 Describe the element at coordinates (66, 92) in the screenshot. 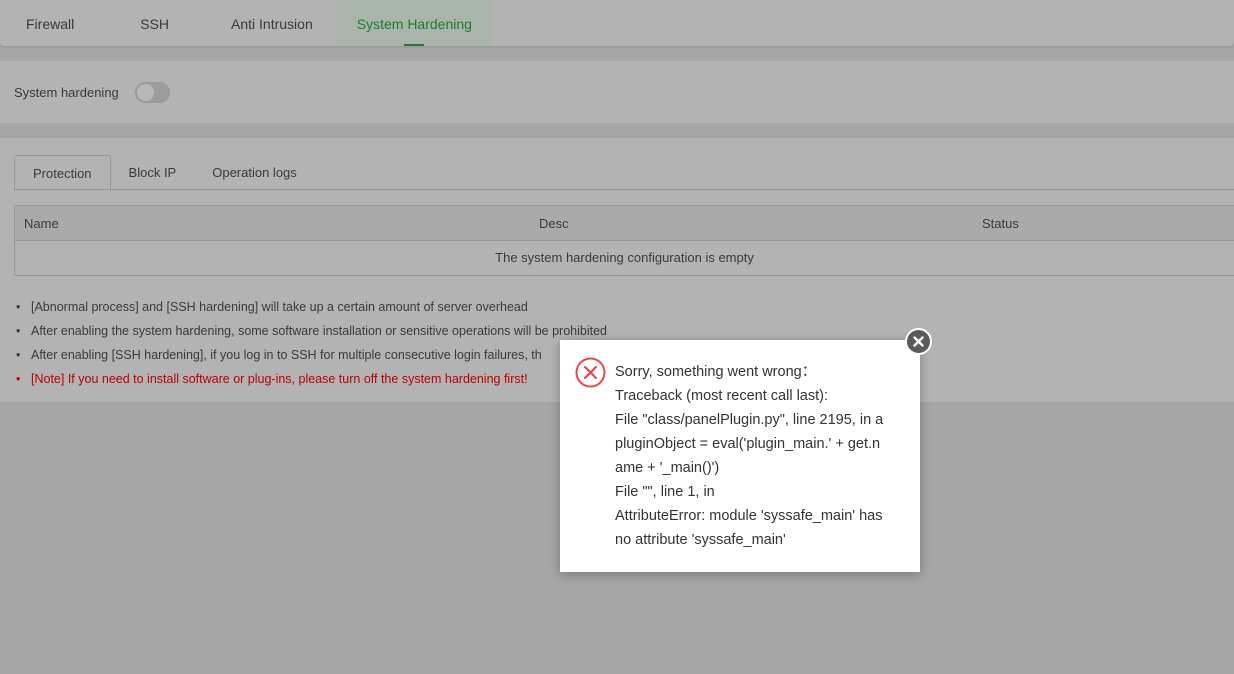

I see `toggle-label: System hardening` at that location.